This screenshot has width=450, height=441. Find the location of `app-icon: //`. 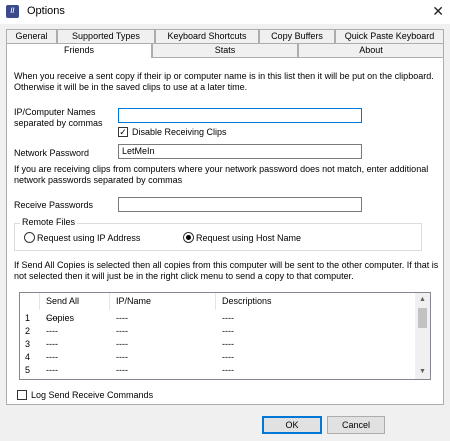

app-icon: // is located at coordinates (12, 11).